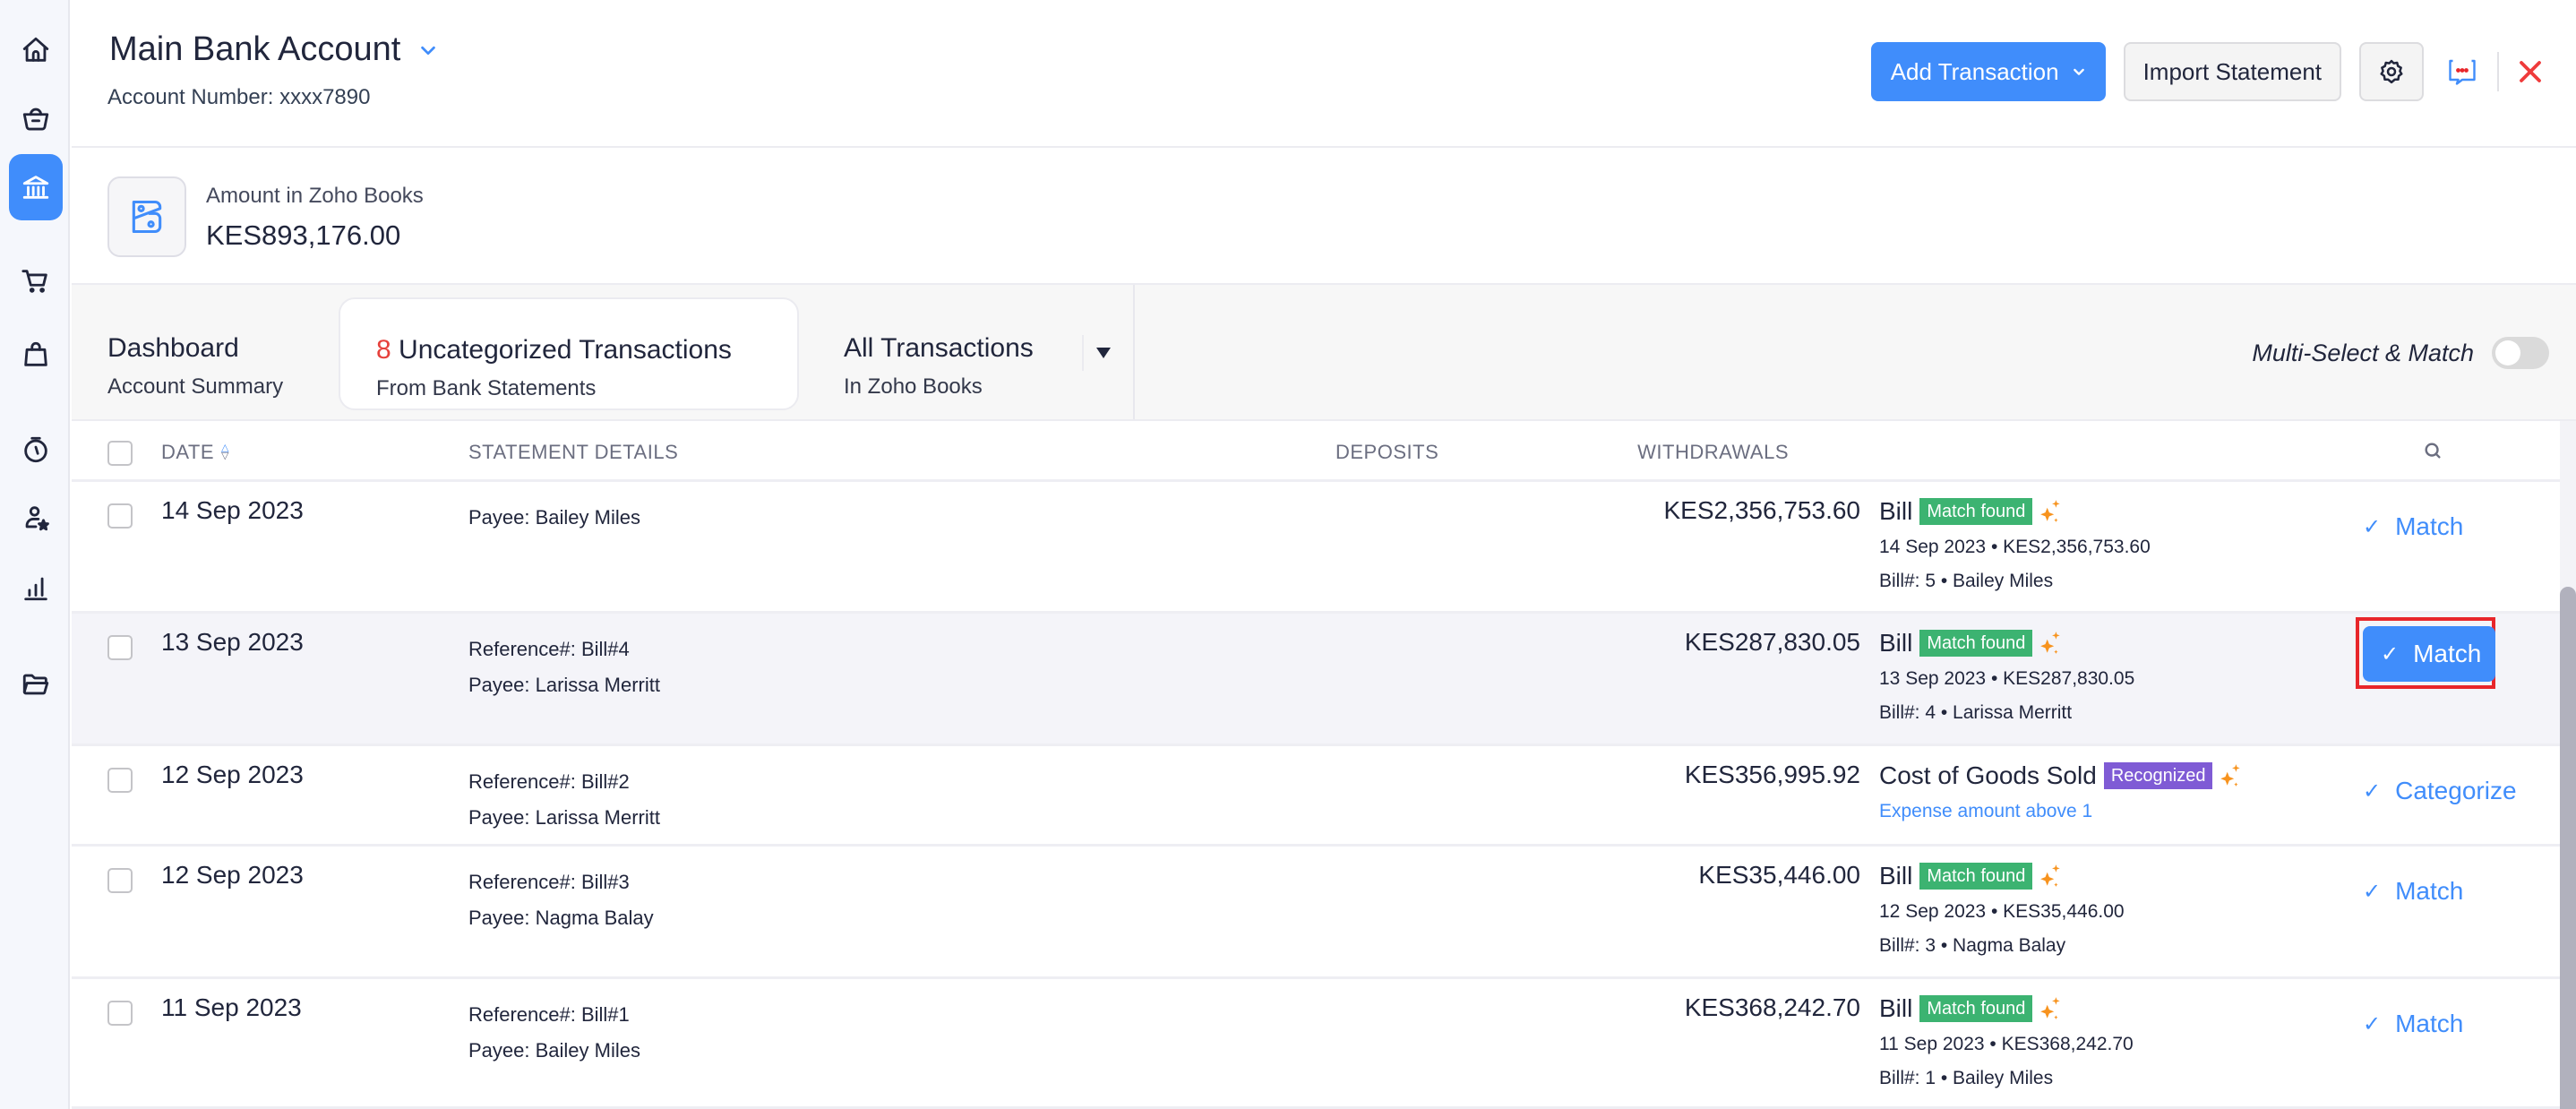  What do you see at coordinates (2450, 791) in the screenshot?
I see `categorize-button: ✓ Categorize` at bounding box center [2450, 791].